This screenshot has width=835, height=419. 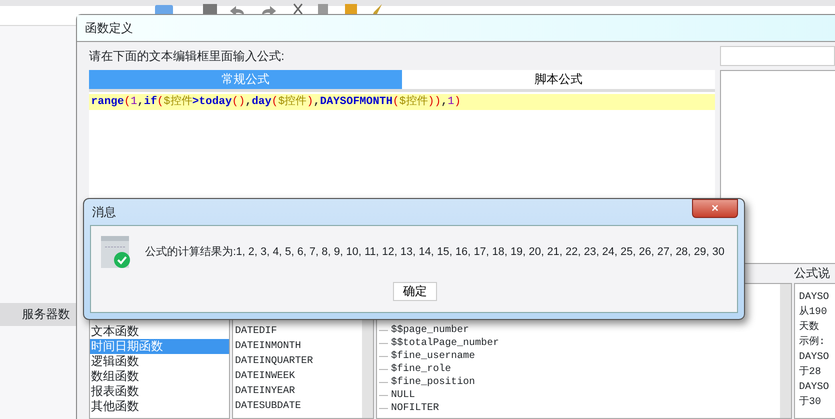 I want to click on function-item: DATEINMONTH, so click(x=297, y=346).